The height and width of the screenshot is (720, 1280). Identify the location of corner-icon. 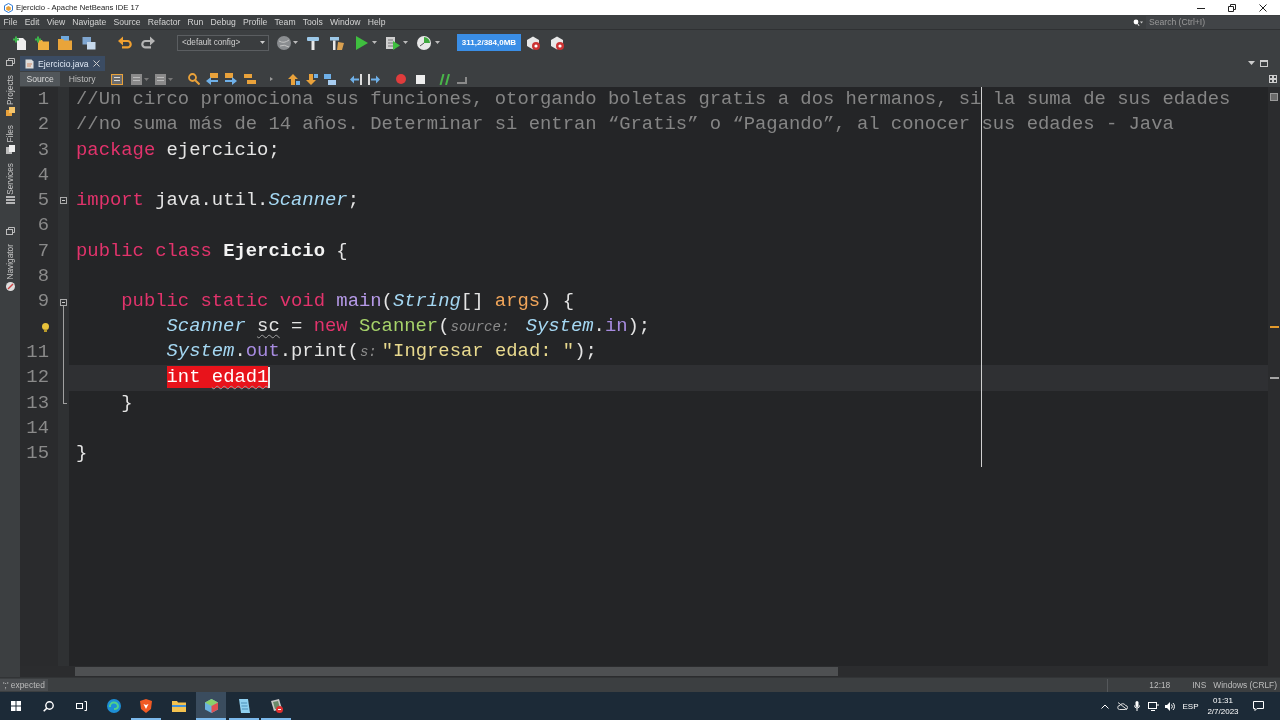
(462, 79).